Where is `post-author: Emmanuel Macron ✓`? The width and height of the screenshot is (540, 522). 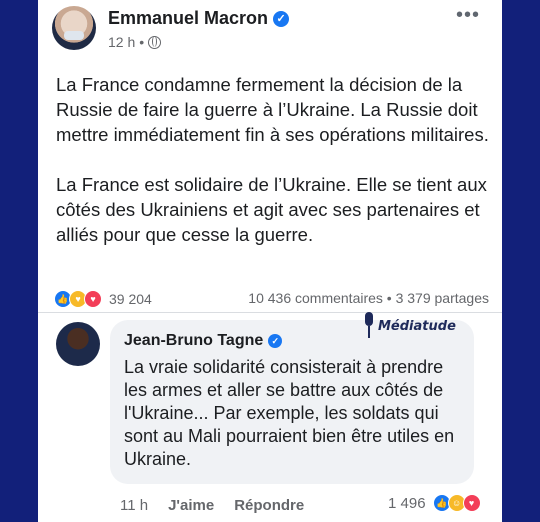
post-author: Emmanuel Macron ✓ is located at coordinates (199, 18).